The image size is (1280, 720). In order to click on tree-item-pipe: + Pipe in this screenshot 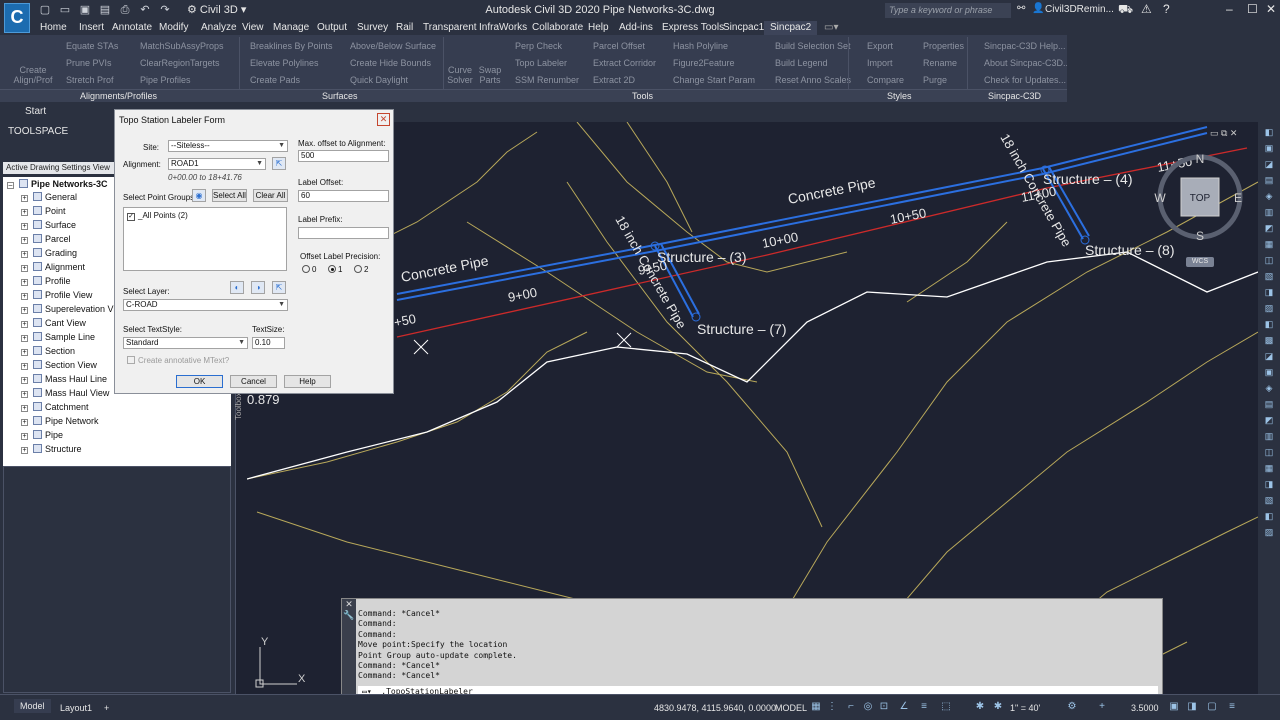, I will do `click(42, 436)`.